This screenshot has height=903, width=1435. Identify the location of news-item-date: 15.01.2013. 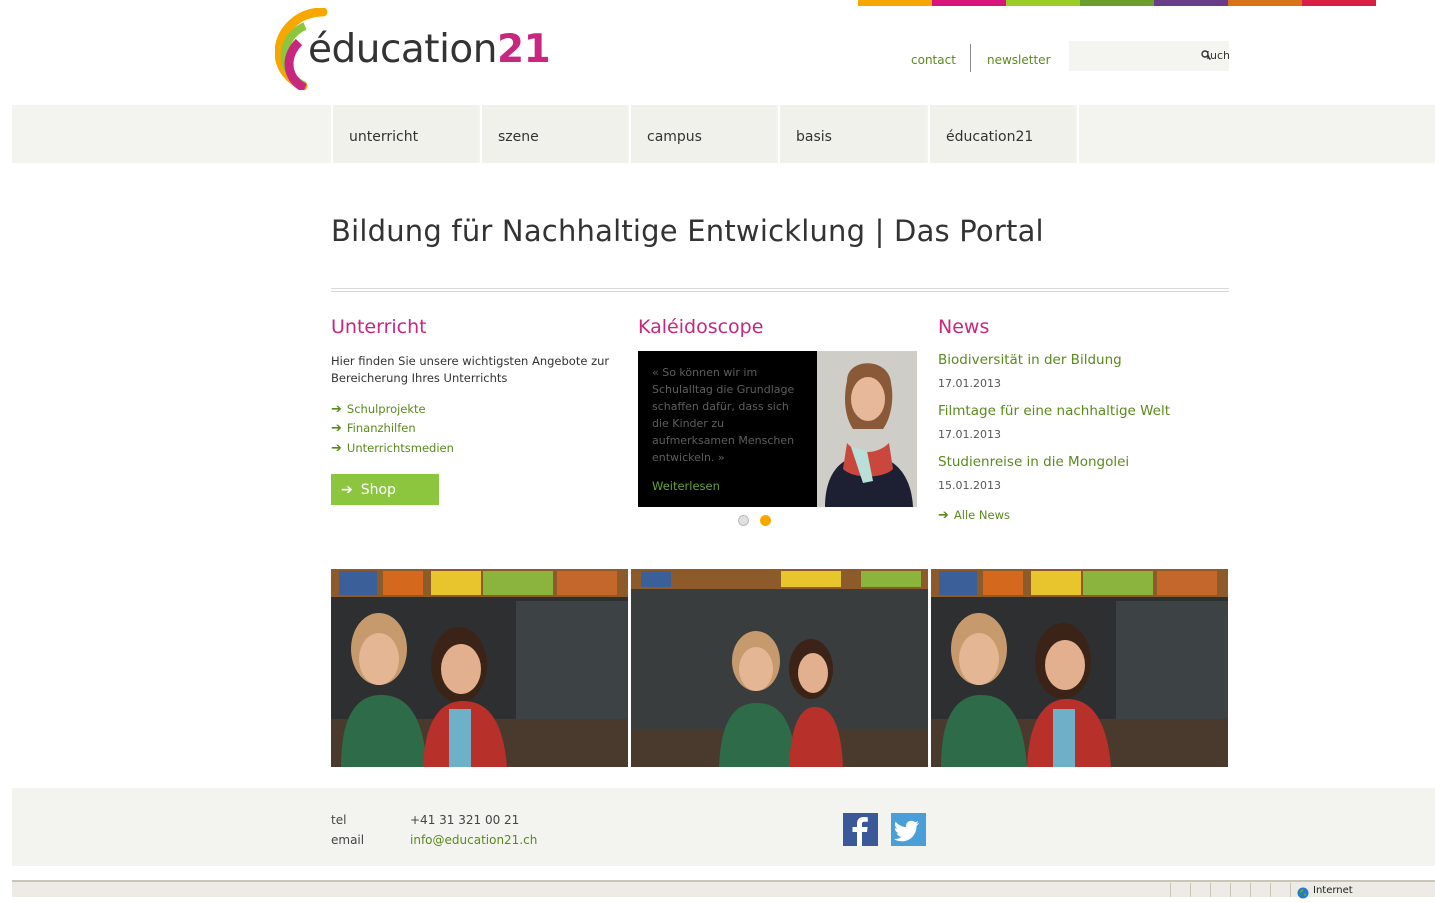
(969, 485).